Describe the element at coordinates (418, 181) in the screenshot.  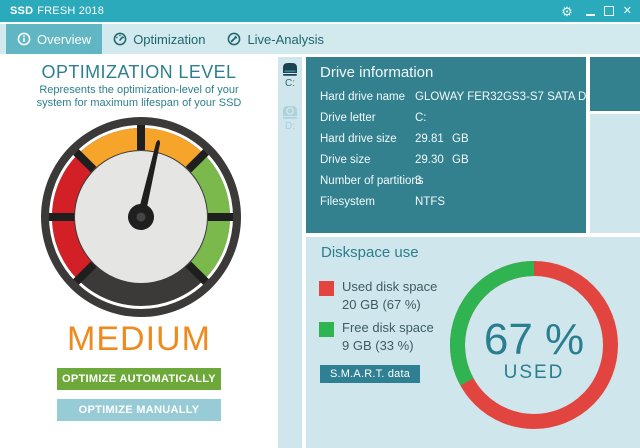
I see `row-value: 3` at that location.